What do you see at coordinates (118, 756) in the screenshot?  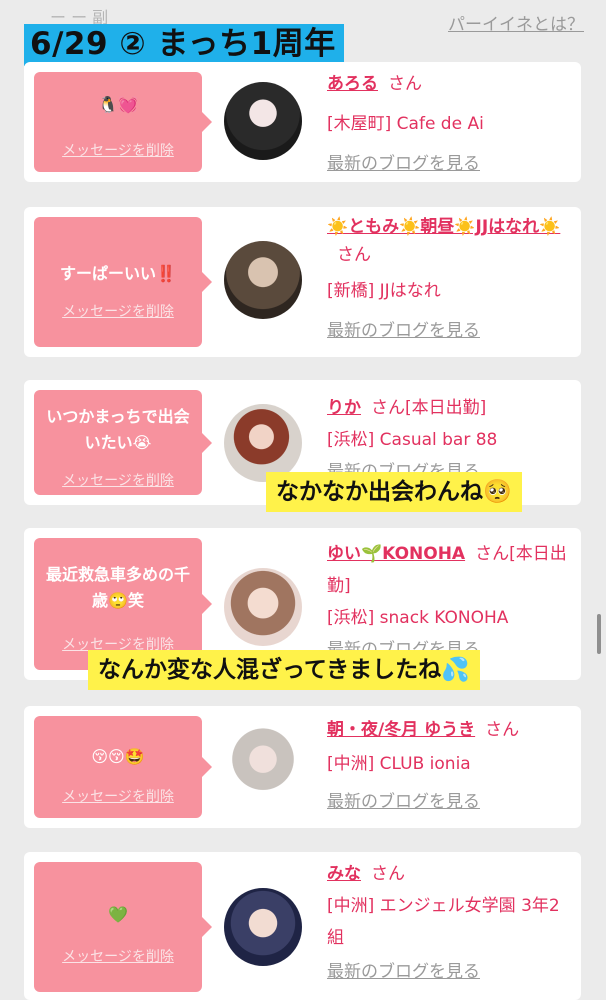 I see `message-text: 😚😚🤩` at bounding box center [118, 756].